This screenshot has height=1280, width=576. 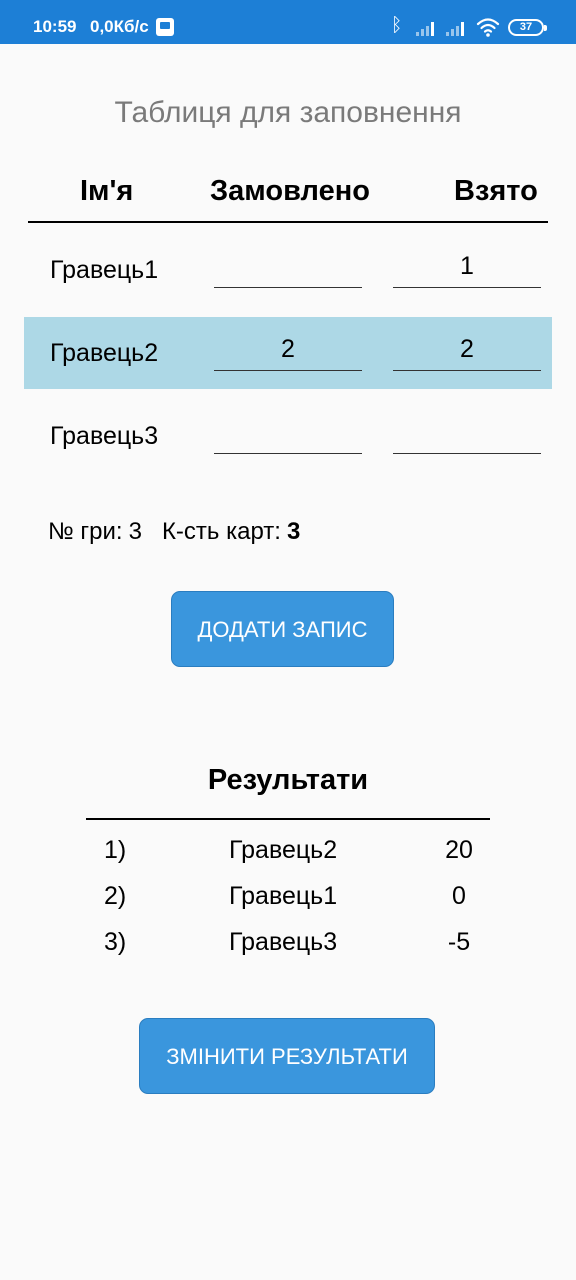 I want to click on taken-input: 1, so click(x=467, y=268).